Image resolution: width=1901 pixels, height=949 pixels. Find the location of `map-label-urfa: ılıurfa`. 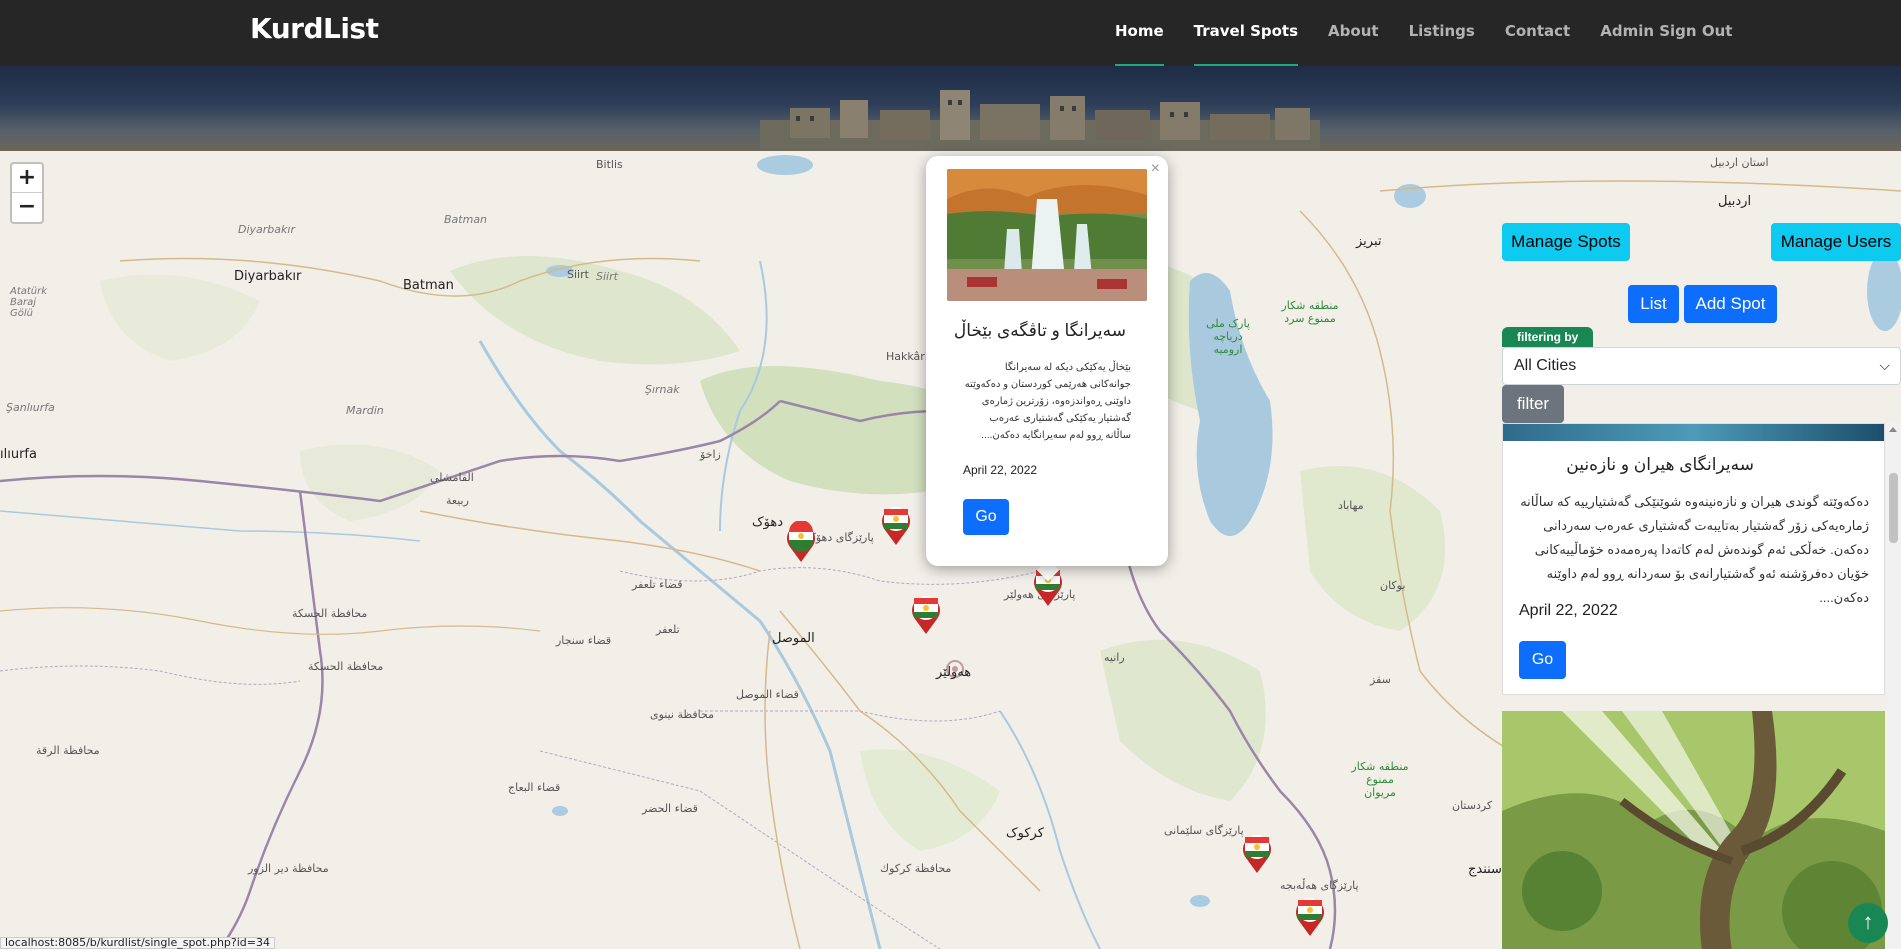

map-label-urfa: ılıurfa is located at coordinates (18, 454).